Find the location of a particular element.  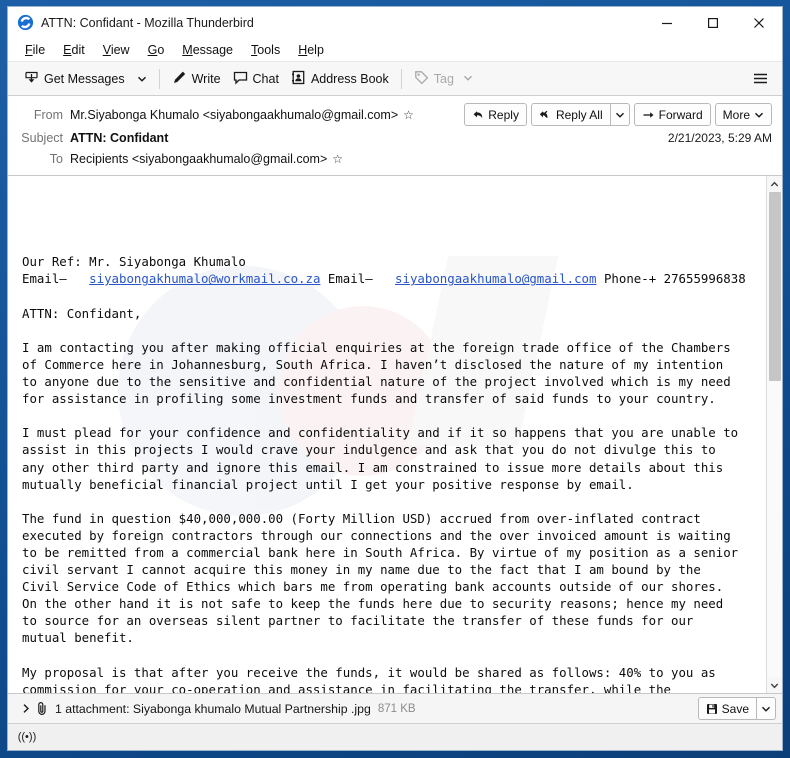

tag-icon is located at coordinates (421, 79).